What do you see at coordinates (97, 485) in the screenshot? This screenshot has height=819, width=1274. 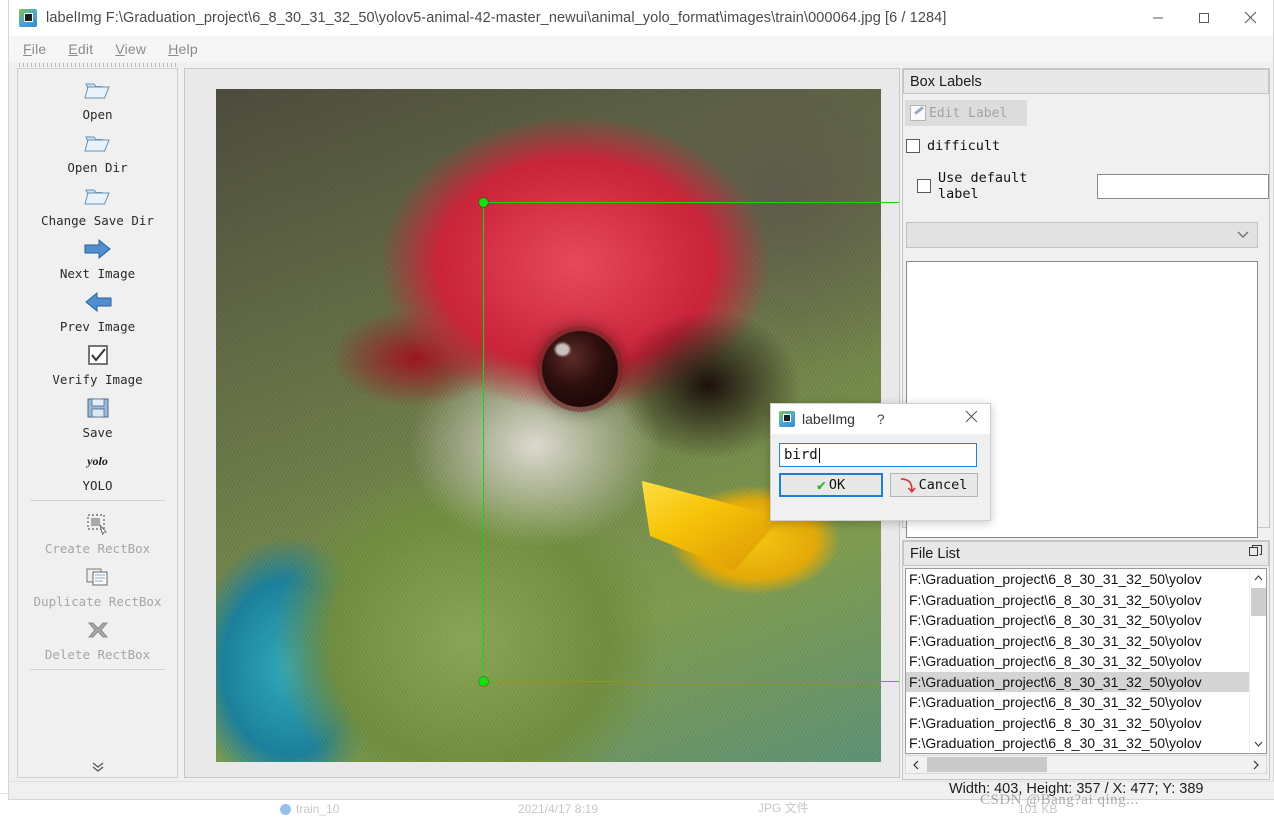 I see `toolbar-label: YOLO` at bounding box center [97, 485].